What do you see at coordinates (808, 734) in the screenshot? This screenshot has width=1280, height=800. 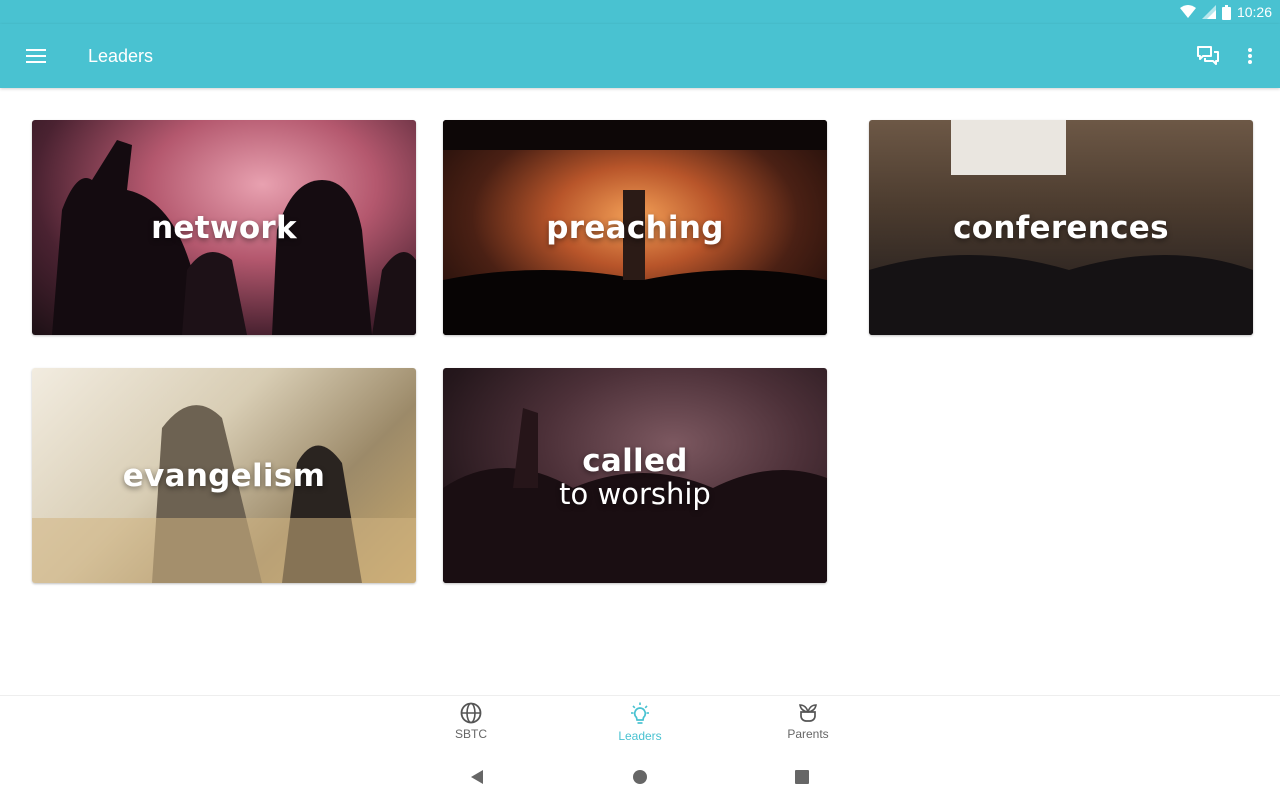 I see `nav-label-parents: Parents` at bounding box center [808, 734].